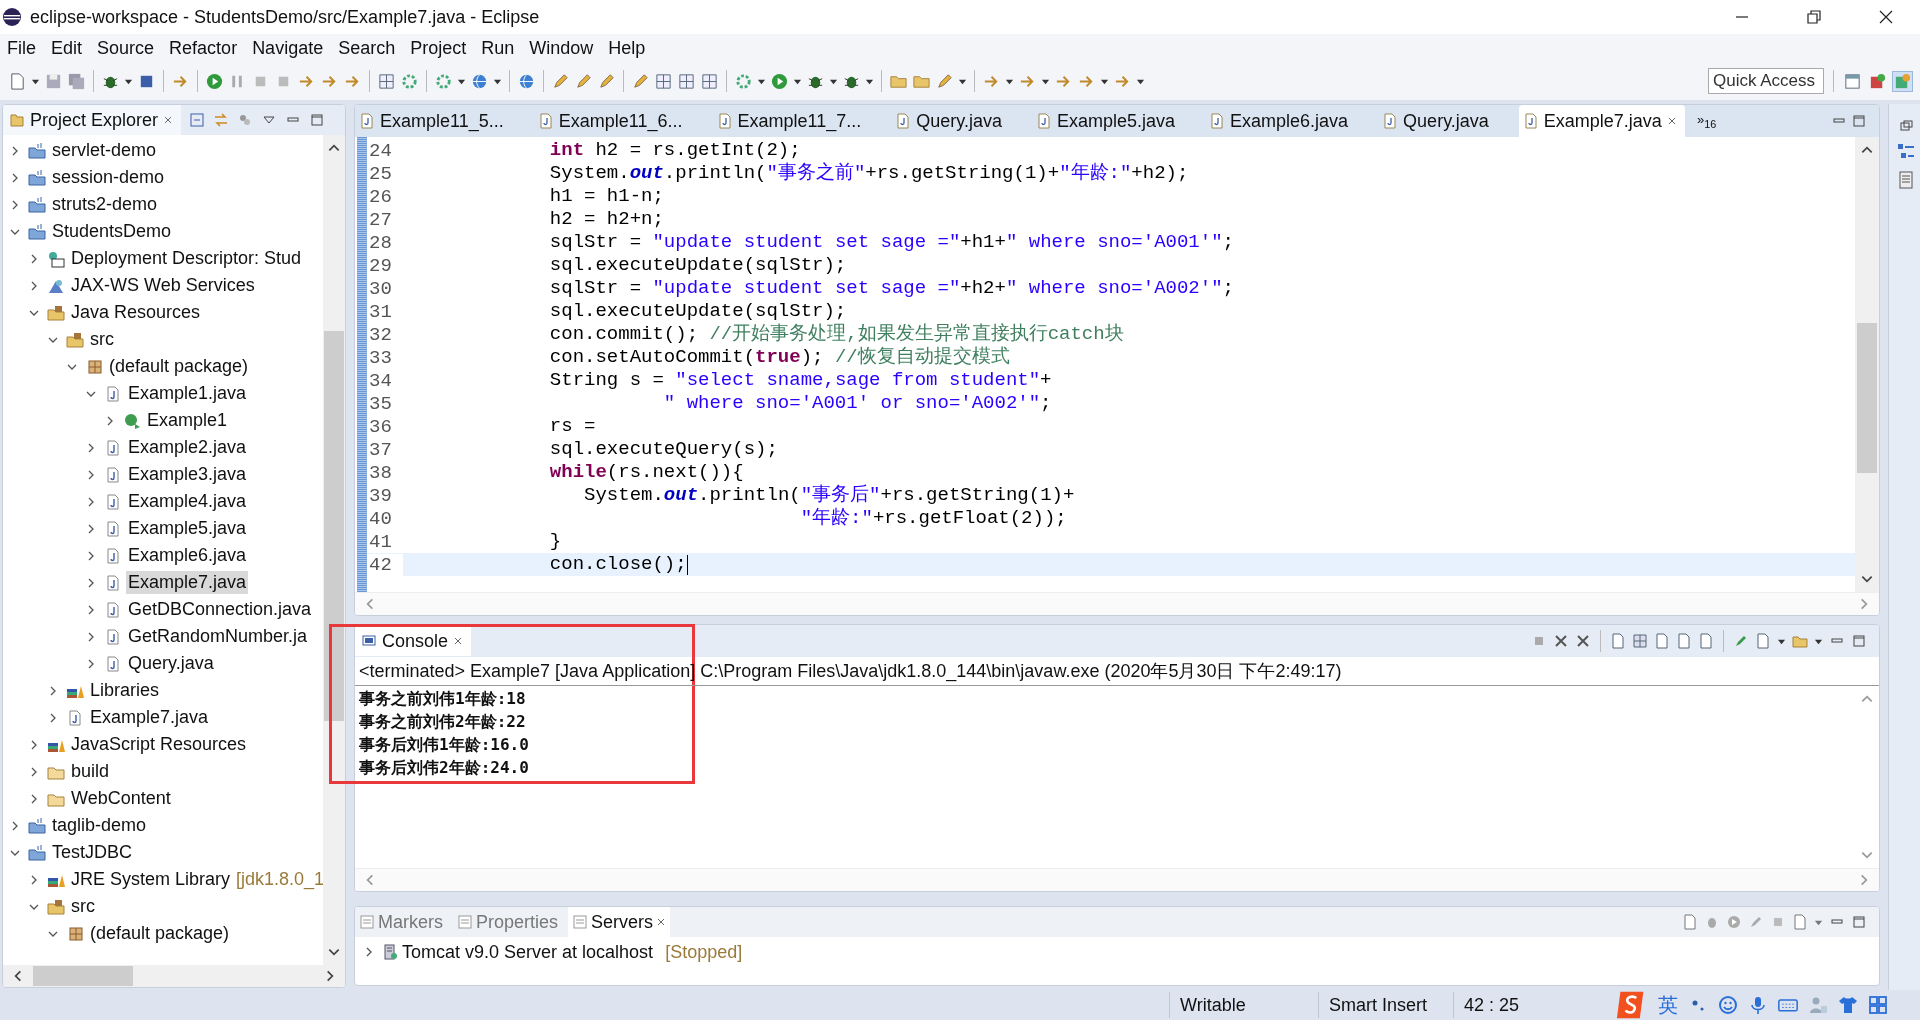 This screenshot has width=1920, height=1020. What do you see at coordinates (203, 48) in the screenshot?
I see `menu-item: Refactor` at bounding box center [203, 48].